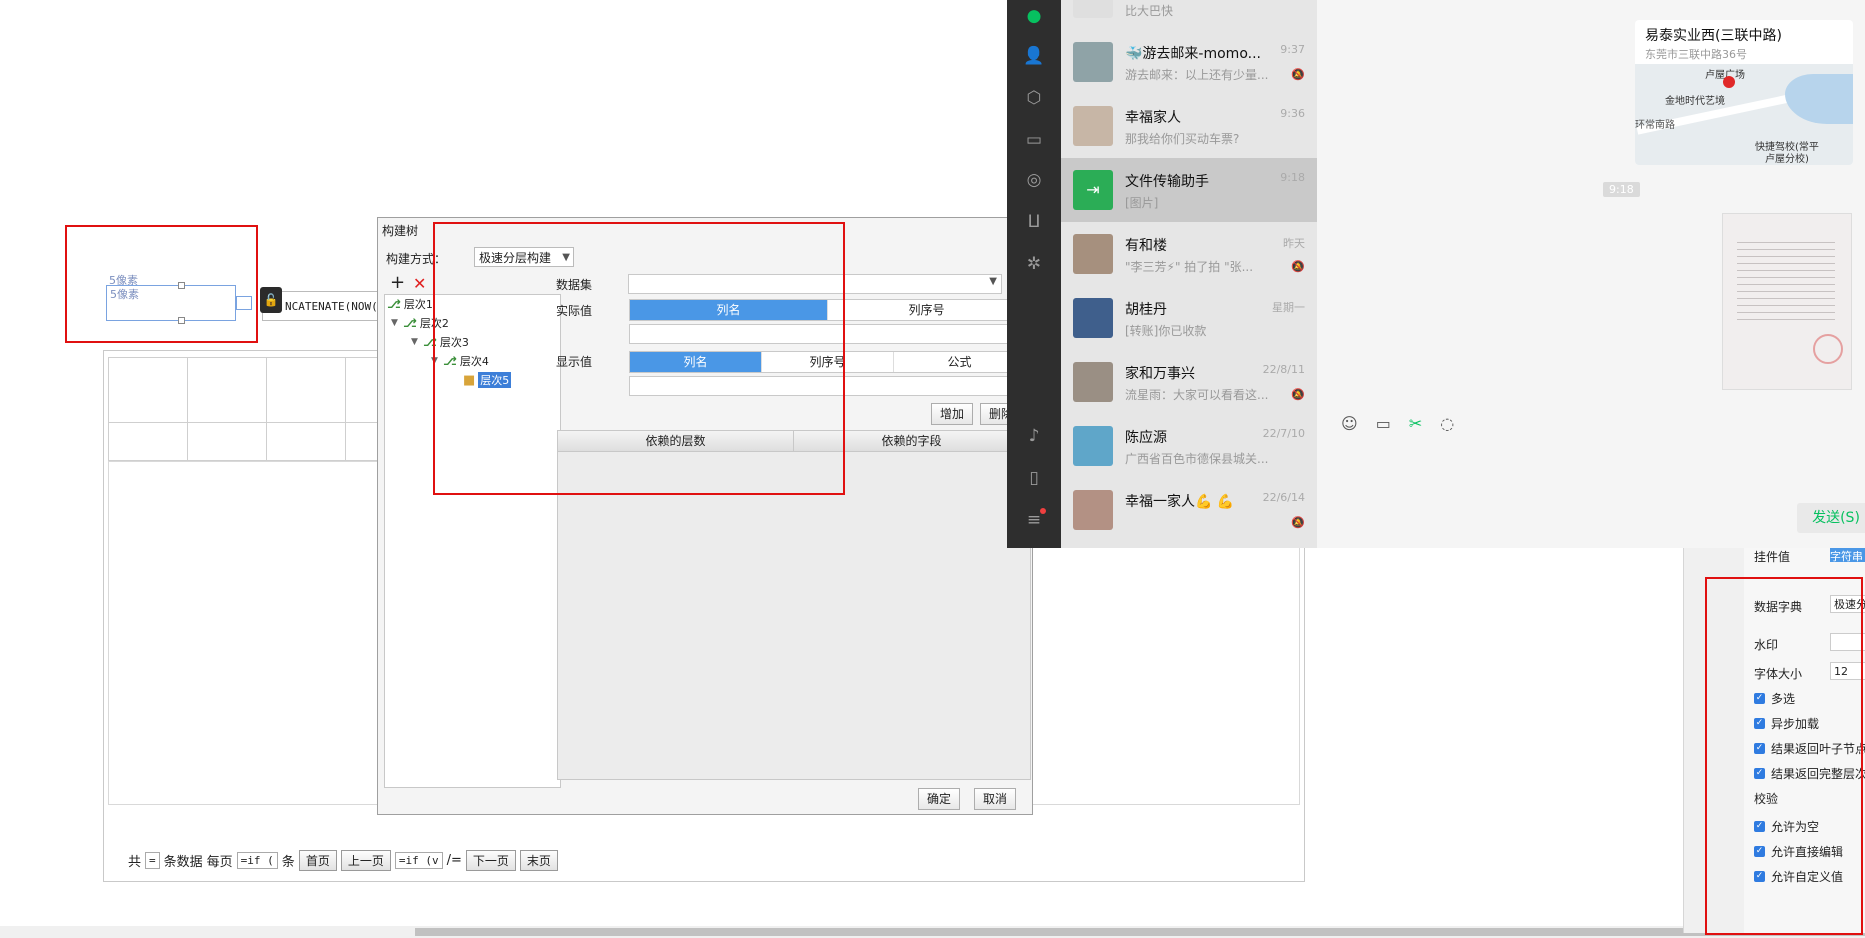 The width and height of the screenshot is (1865, 938). I want to click on dict-select: 极速分, so click(1847, 604).